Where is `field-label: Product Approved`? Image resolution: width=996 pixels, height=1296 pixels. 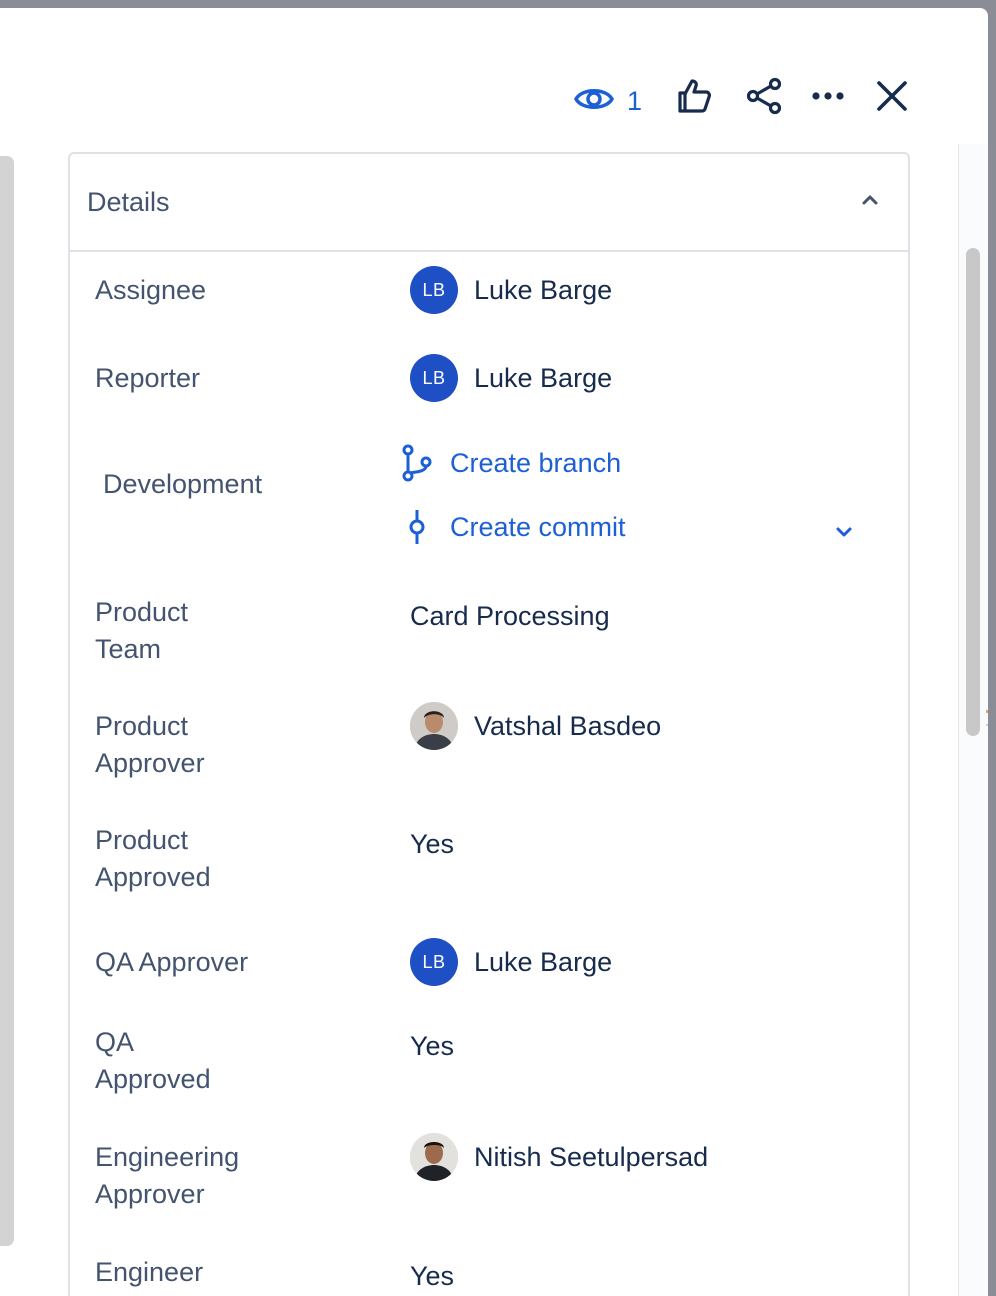 field-label: Product Approved is located at coordinates (153, 858).